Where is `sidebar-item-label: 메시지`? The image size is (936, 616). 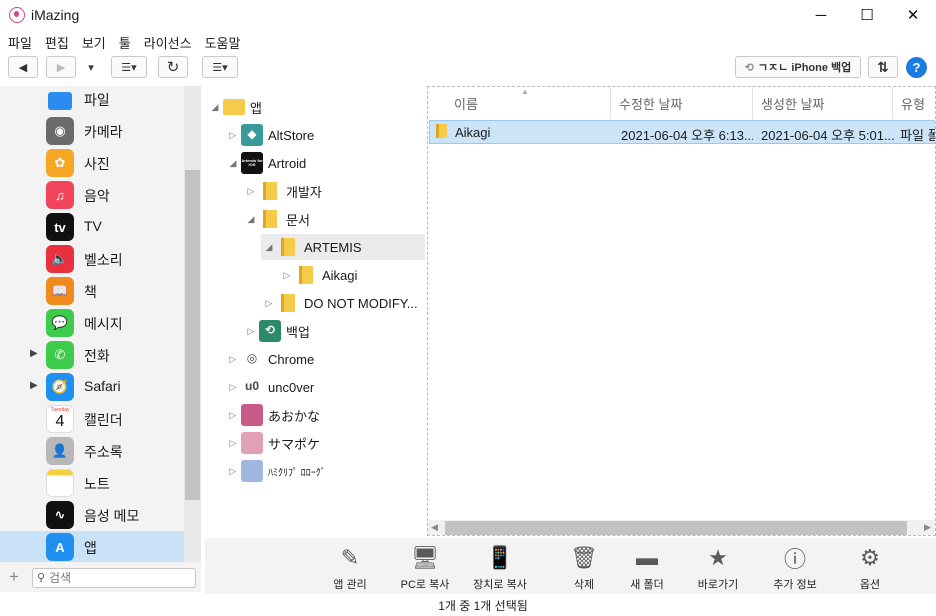
sidebar-item-label: 메시지 is located at coordinates (103, 324).